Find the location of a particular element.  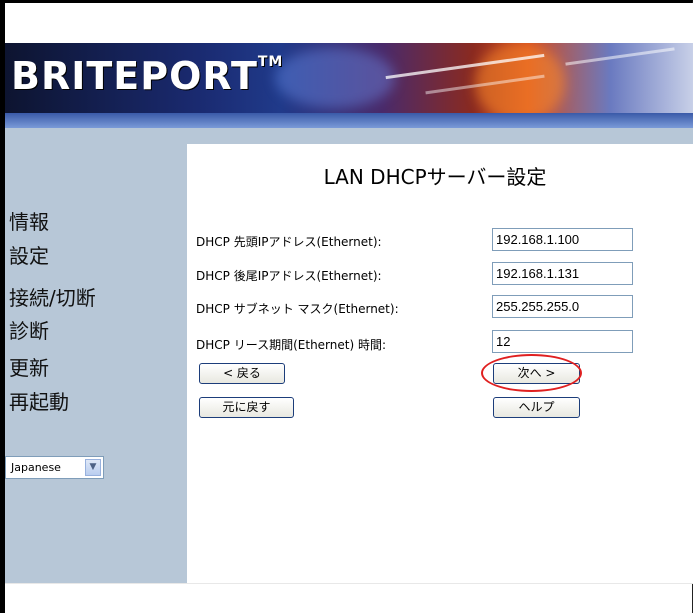

banner-stripe is located at coordinates (349, 120).